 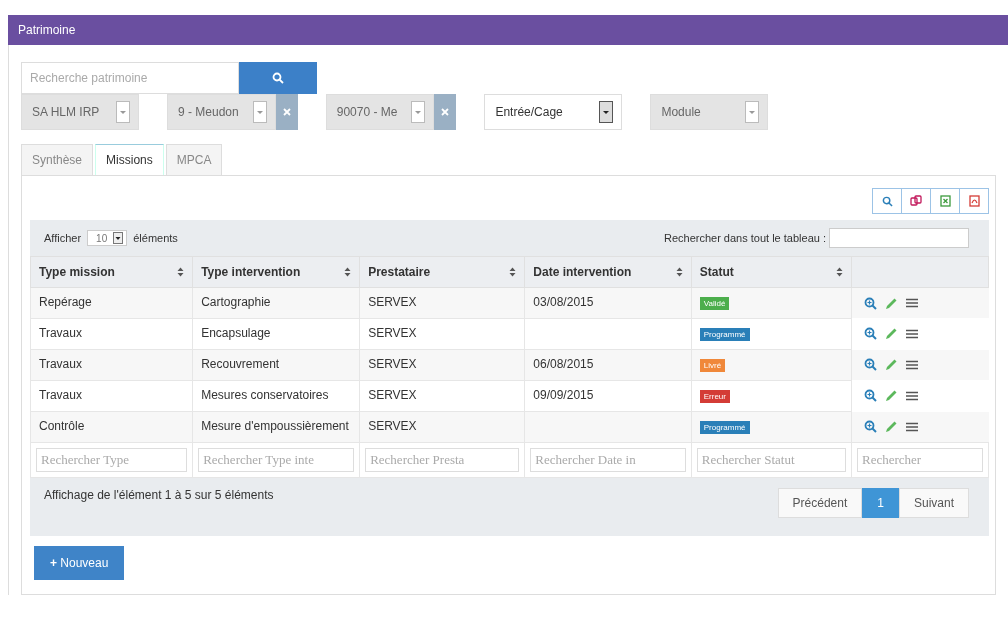 I want to click on pagination-button: Précédent, so click(x=820, y=503).